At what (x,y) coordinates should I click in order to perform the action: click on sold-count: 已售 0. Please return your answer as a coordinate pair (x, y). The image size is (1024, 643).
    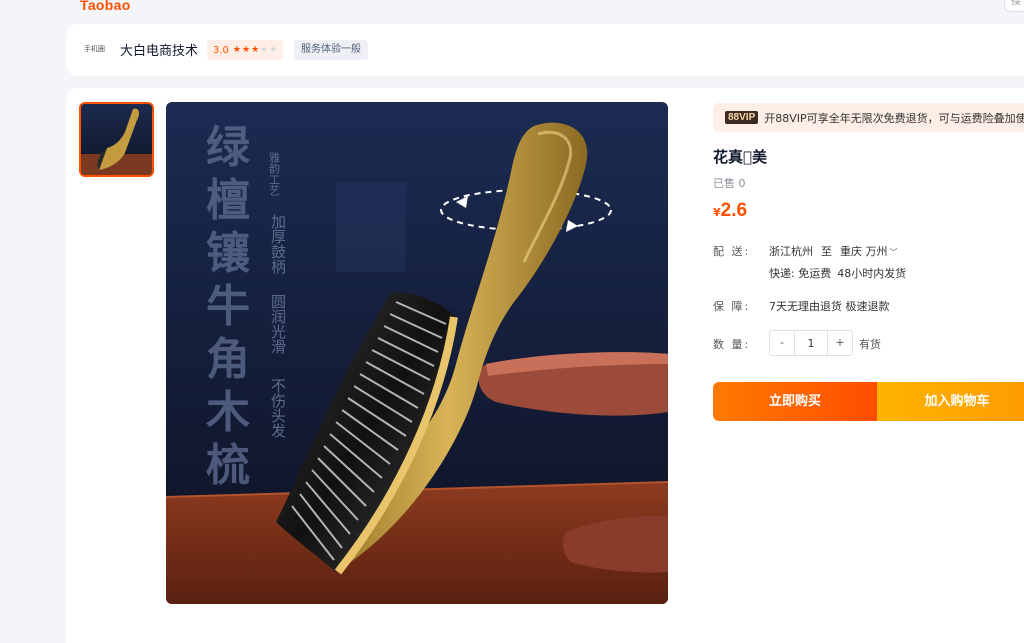
    Looking at the image, I should click on (729, 183).